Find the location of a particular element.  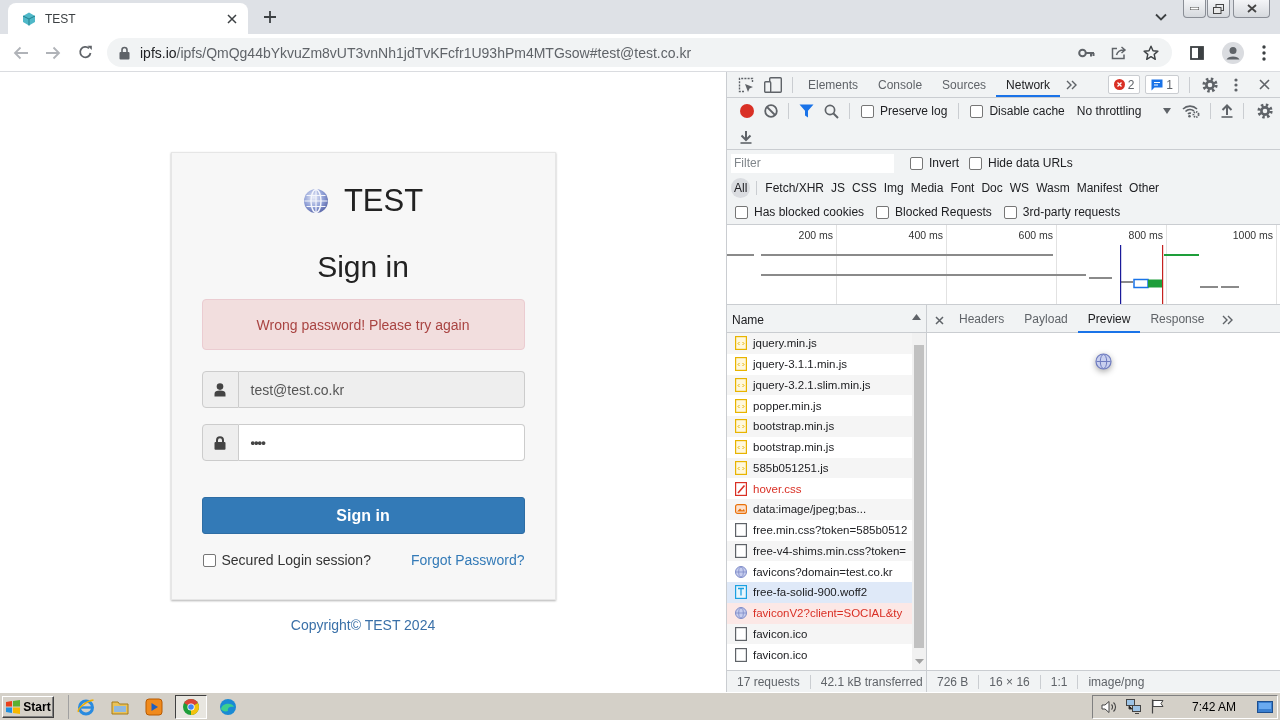

request-row: bootstrap.min.js is located at coordinates (819, 426).